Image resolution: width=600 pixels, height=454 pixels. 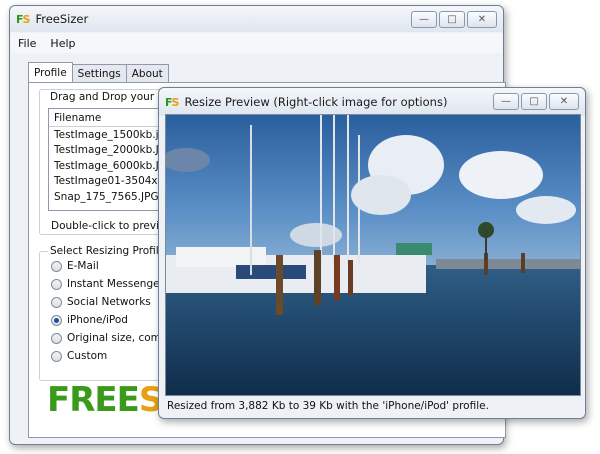 What do you see at coordinates (27, 43) in the screenshot?
I see `menu-file: File` at bounding box center [27, 43].